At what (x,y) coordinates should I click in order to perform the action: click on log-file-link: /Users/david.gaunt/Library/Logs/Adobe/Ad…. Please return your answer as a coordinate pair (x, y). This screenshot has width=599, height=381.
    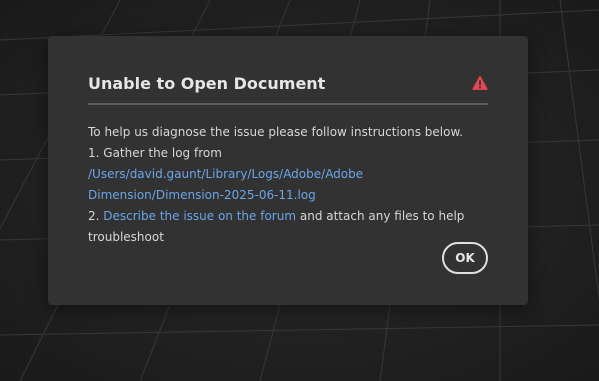
    Looking at the image, I should click on (225, 184).